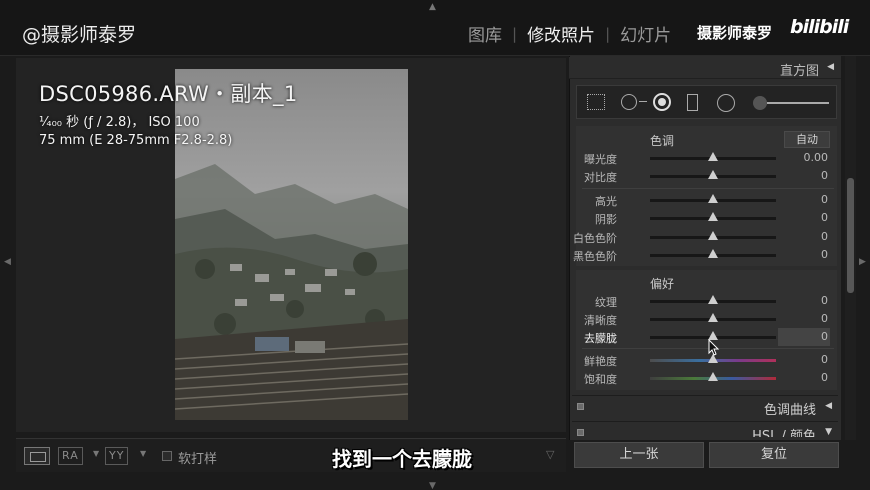  I want to click on slider-label: 高光, so click(606, 201).